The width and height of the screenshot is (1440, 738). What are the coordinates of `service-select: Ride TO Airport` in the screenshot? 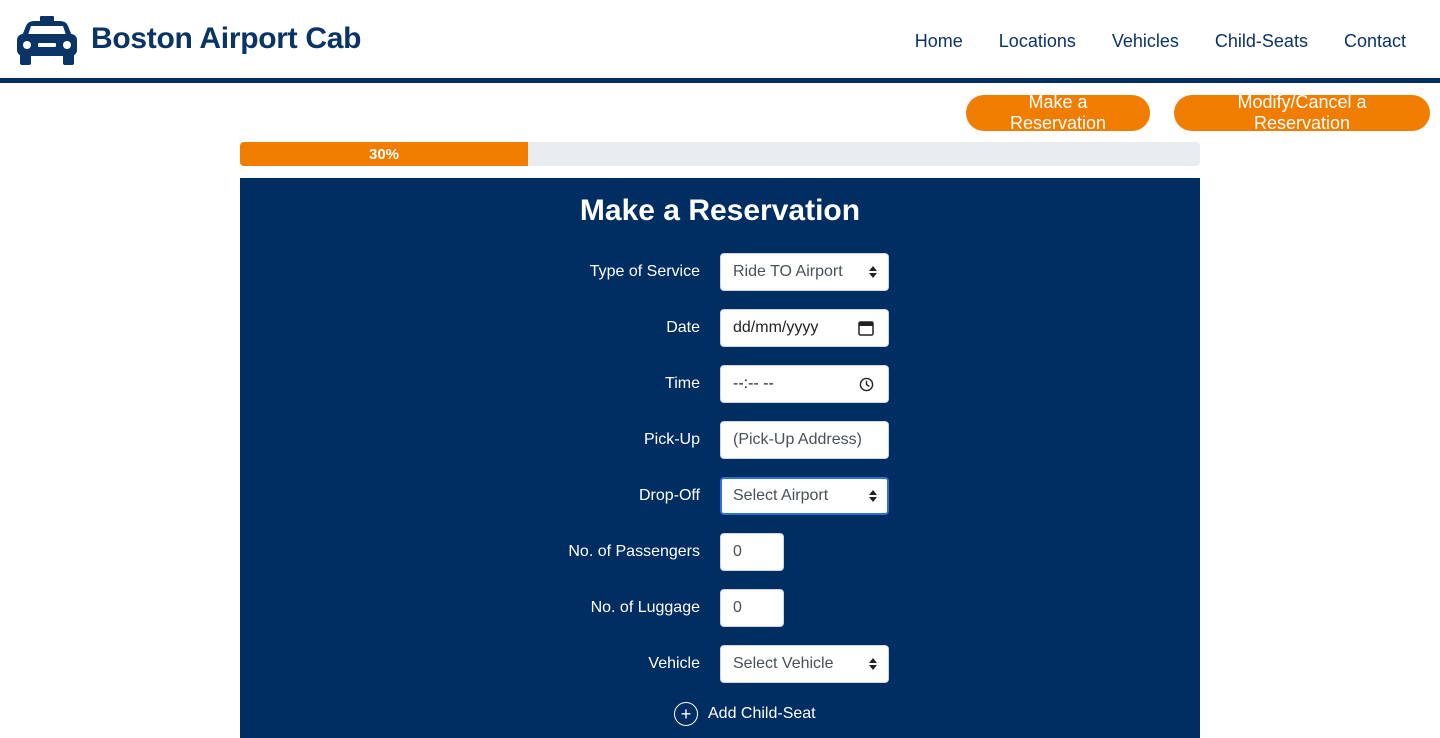 It's located at (804, 272).